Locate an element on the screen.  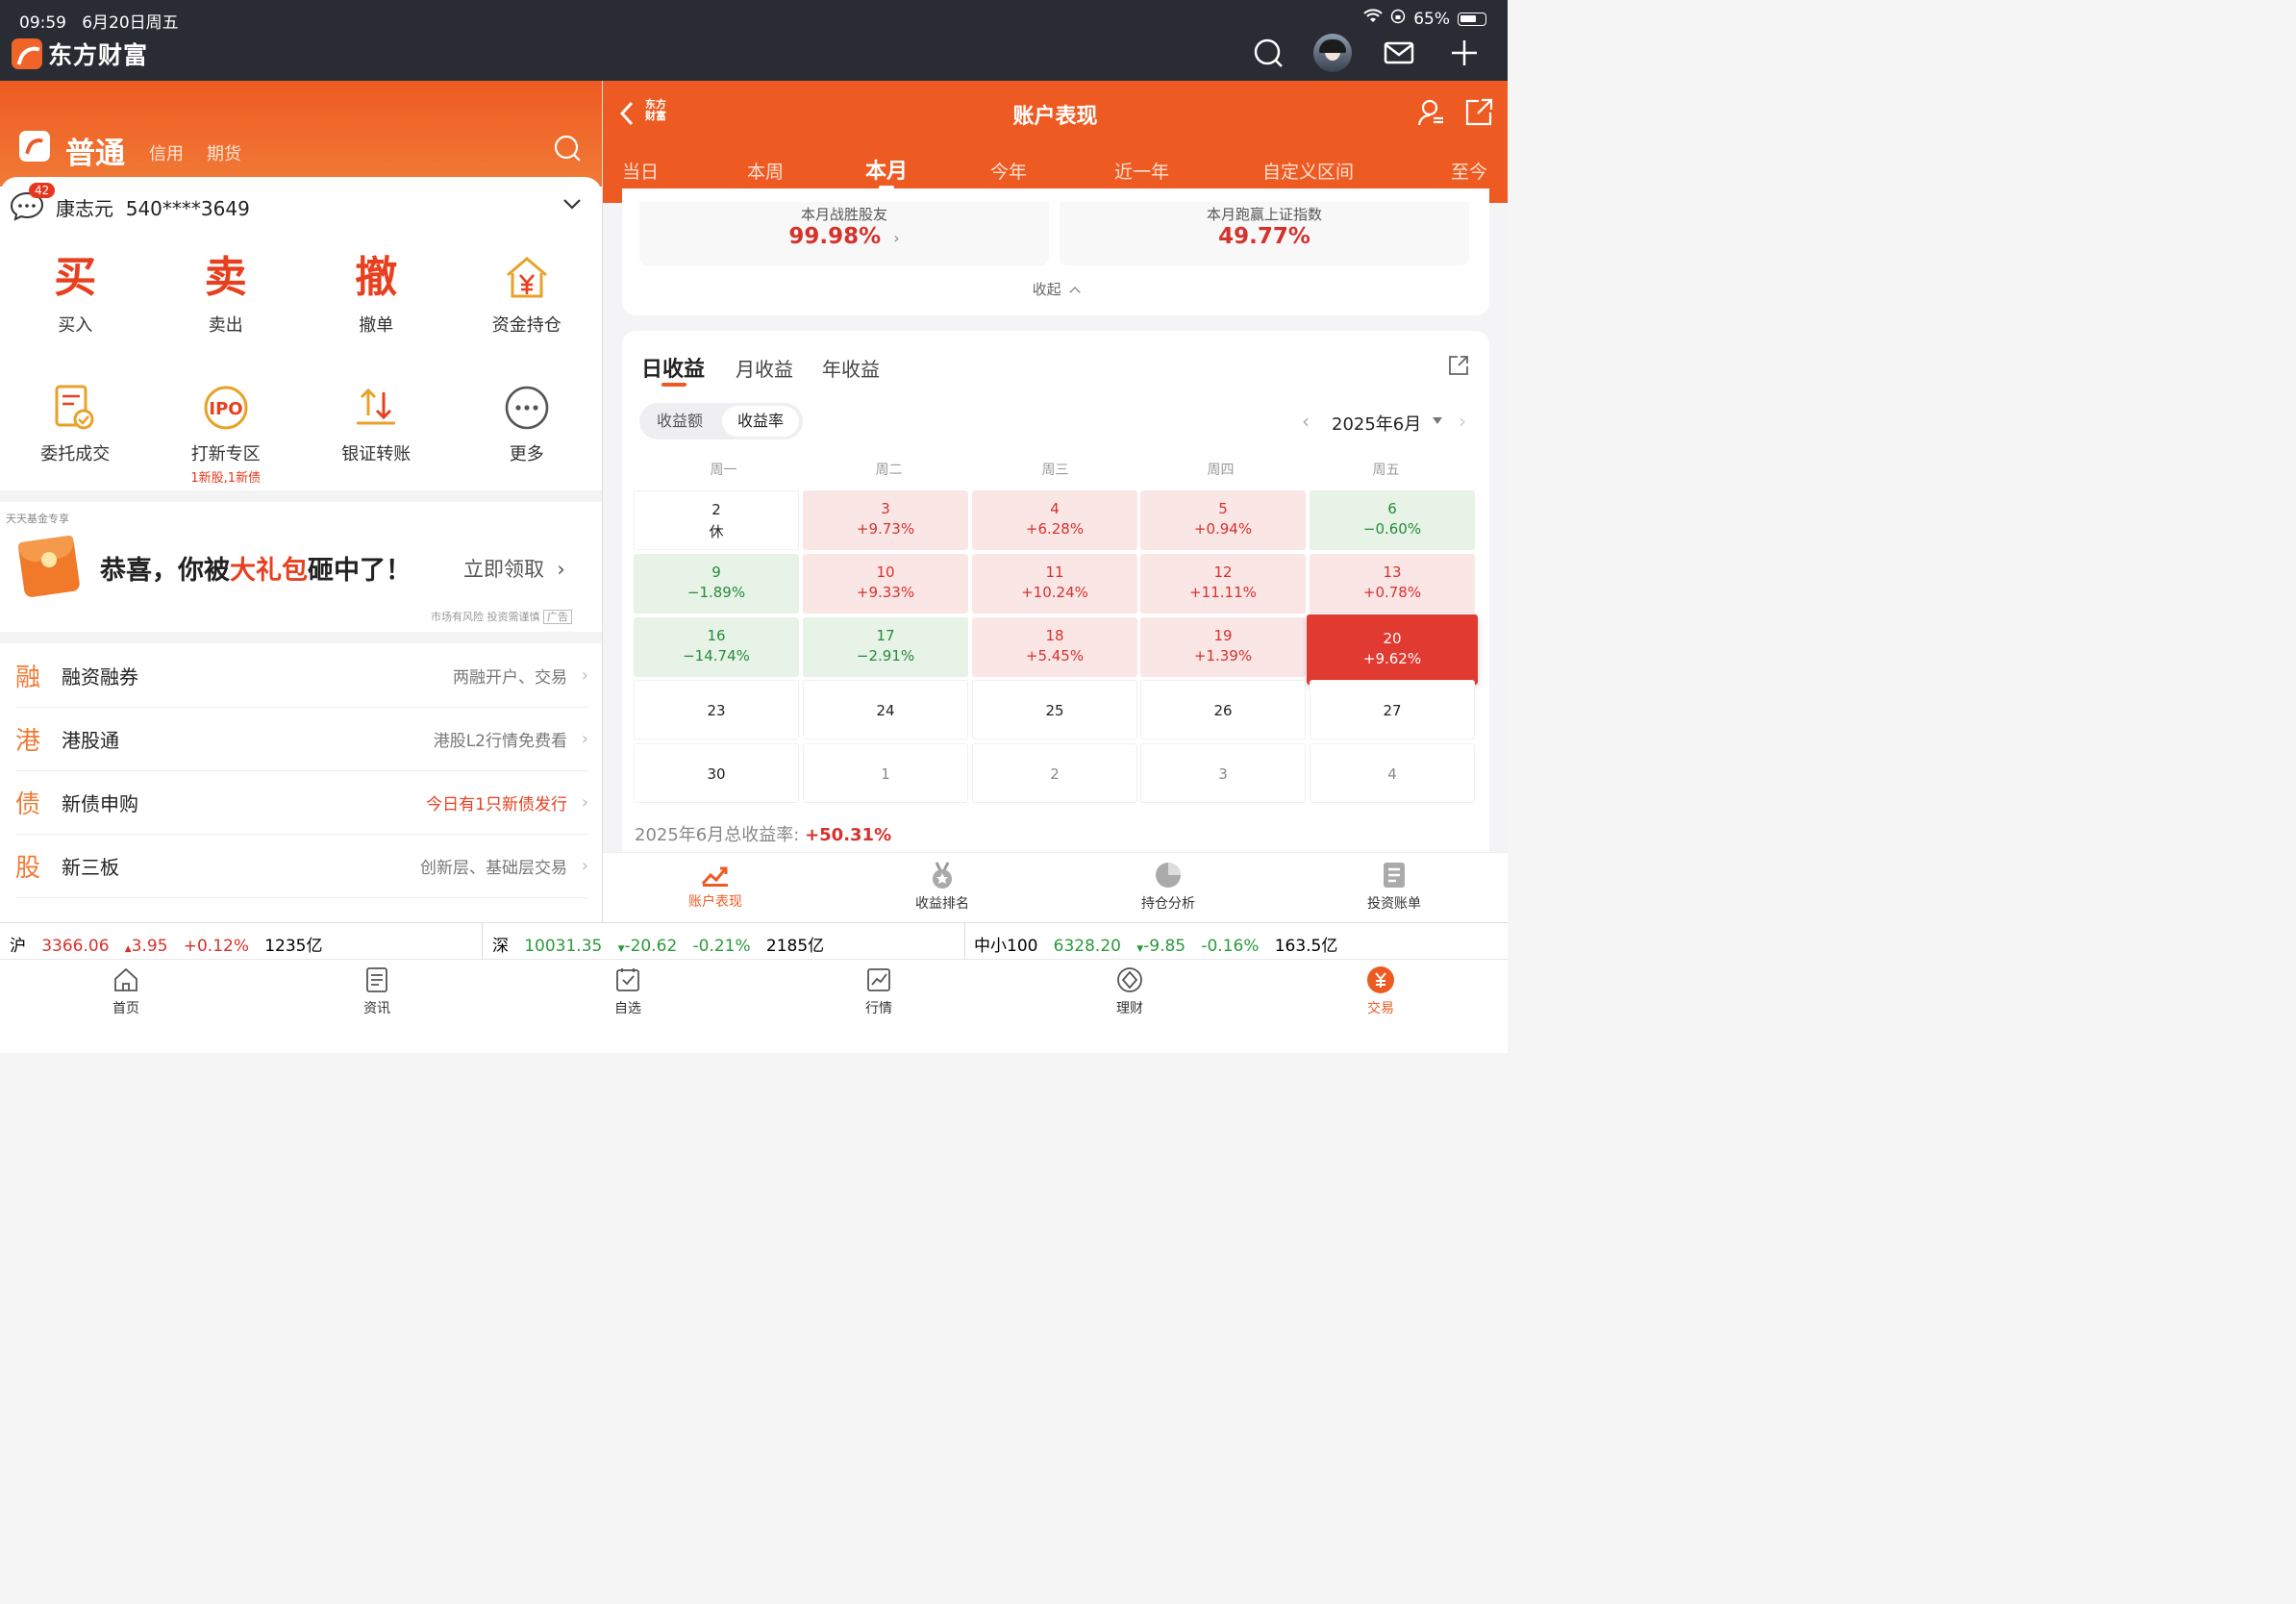
weekday-wed: 周三 is located at coordinates (1055, 470).